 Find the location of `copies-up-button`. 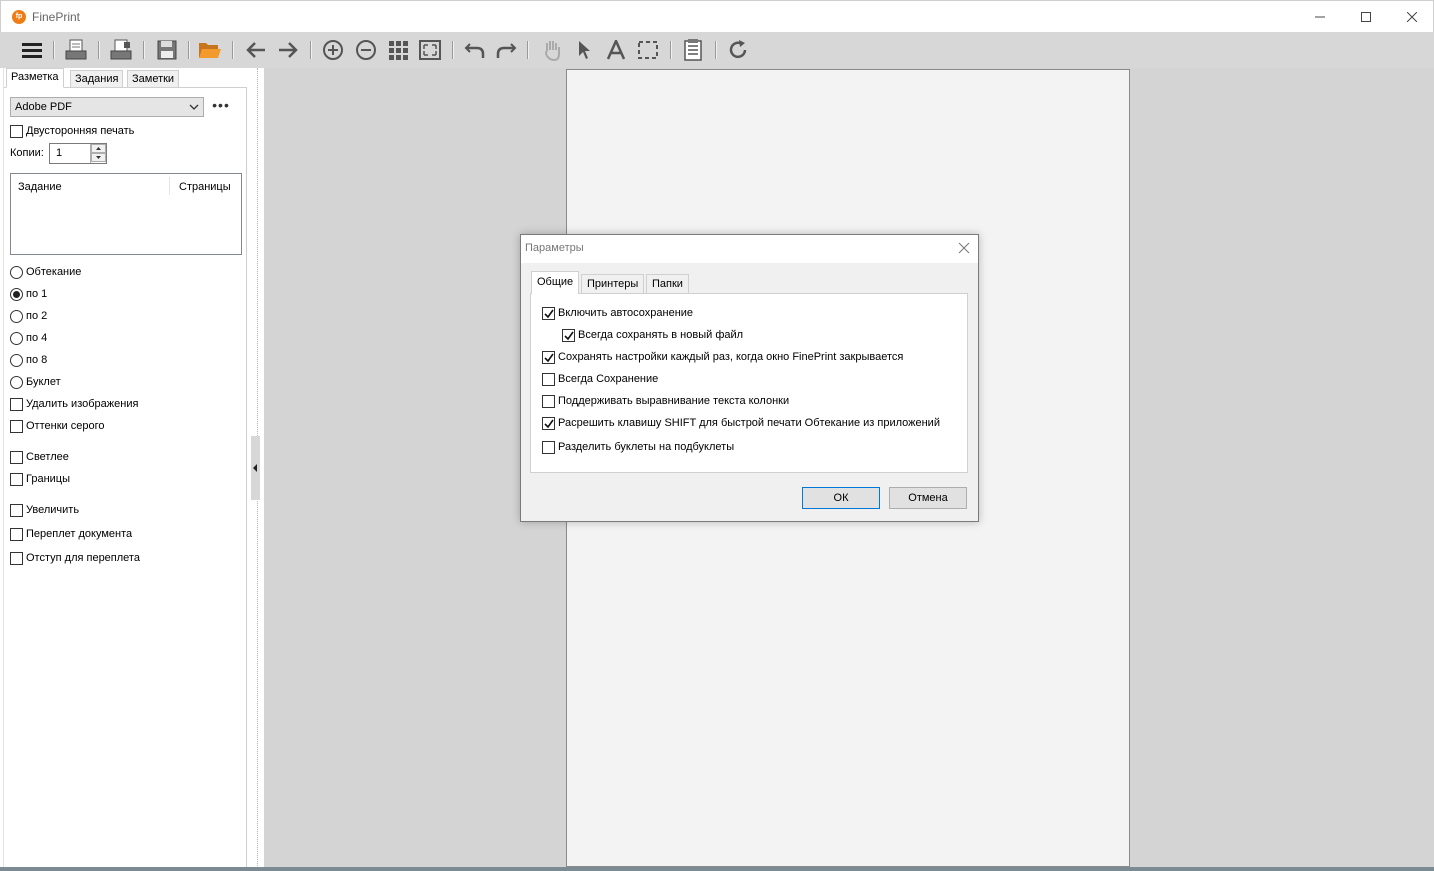

copies-up-button is located at coordinates (98, 148).